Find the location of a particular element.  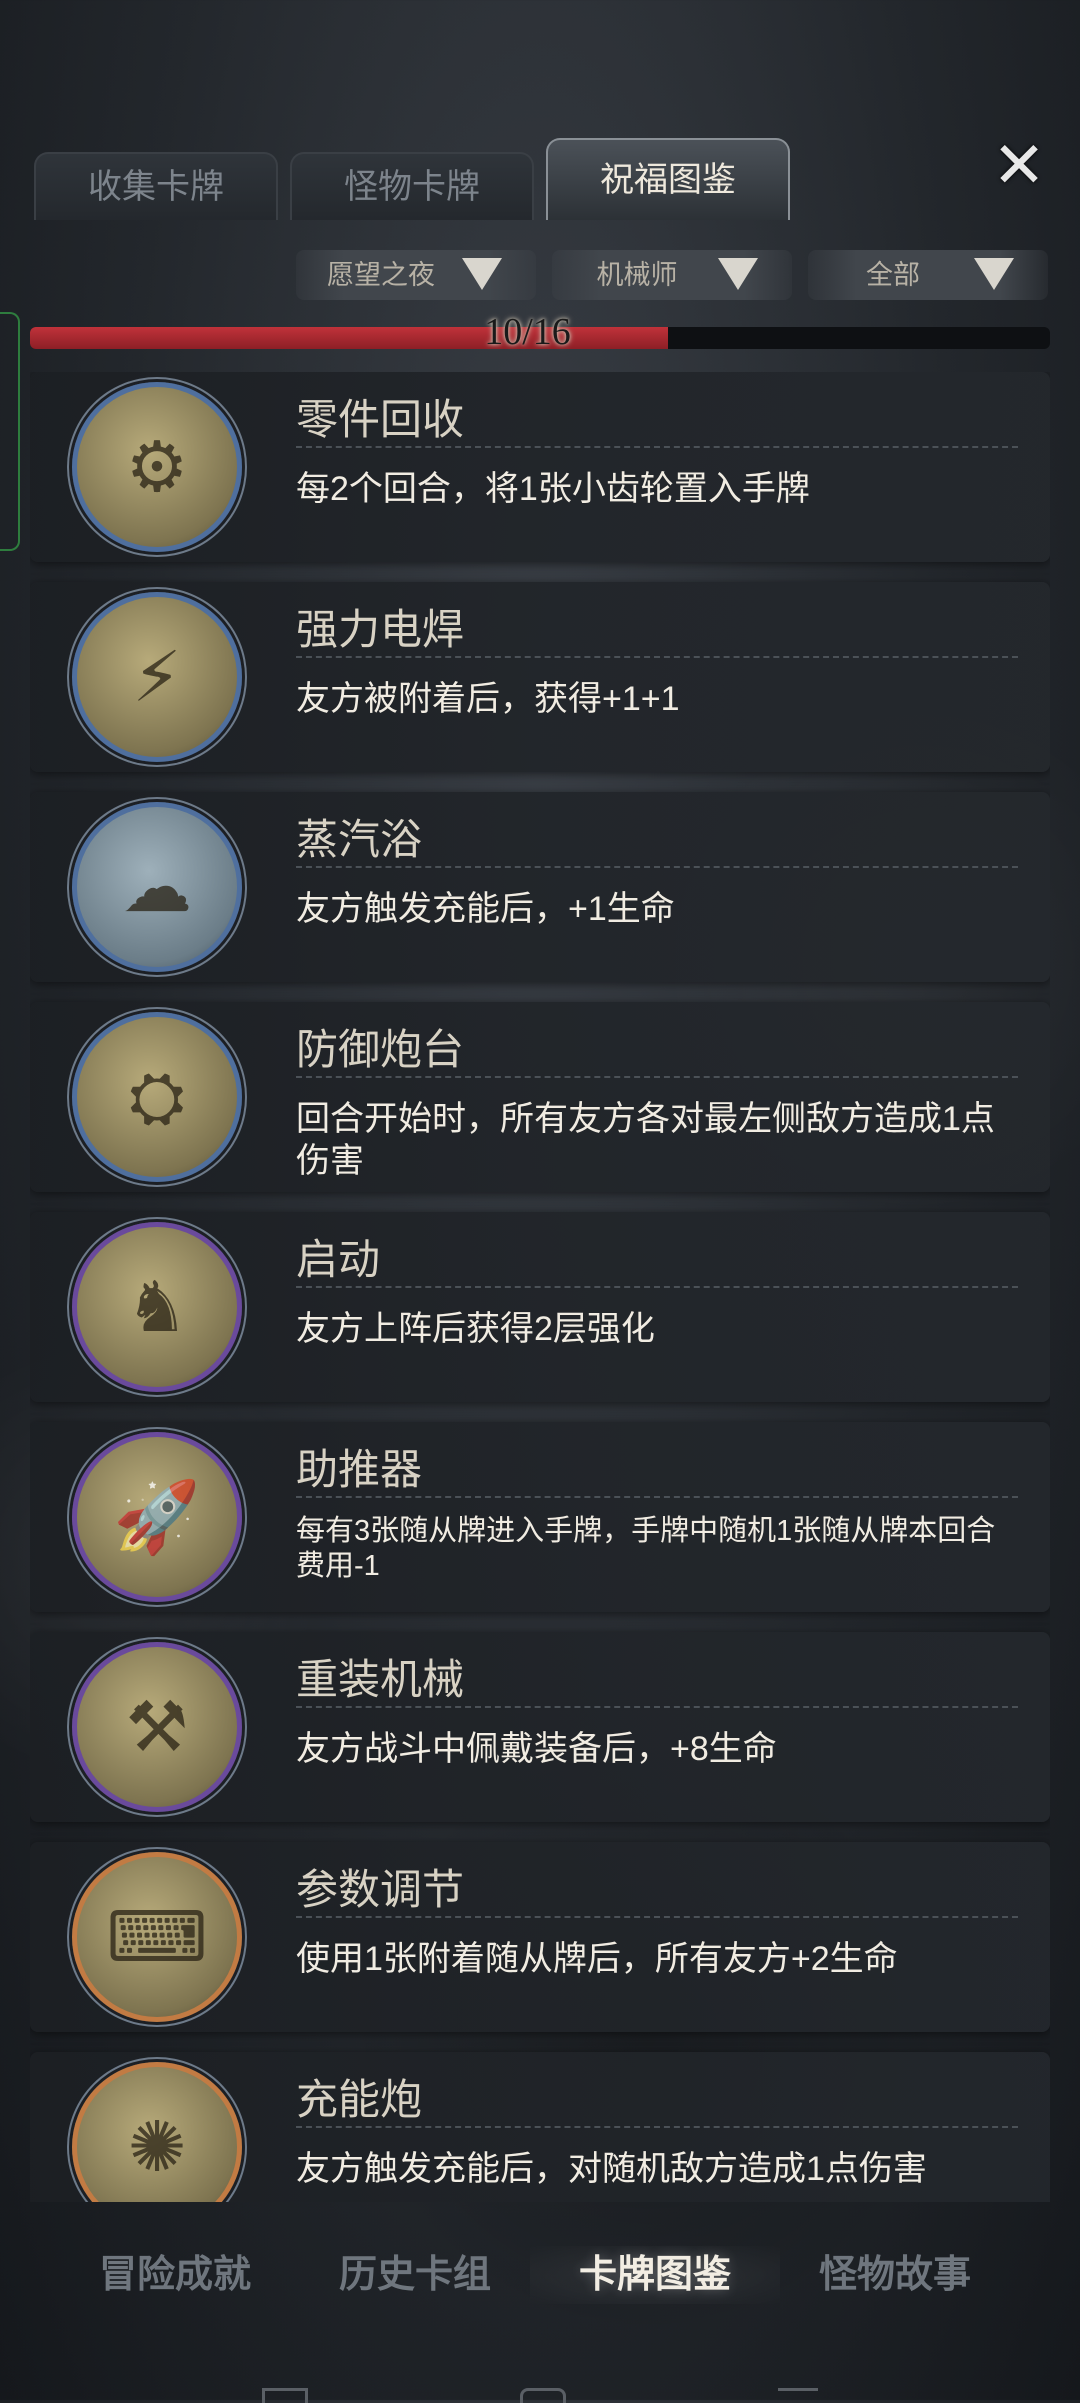

filter-class: 机械师 is located at coordinates (672, 275).